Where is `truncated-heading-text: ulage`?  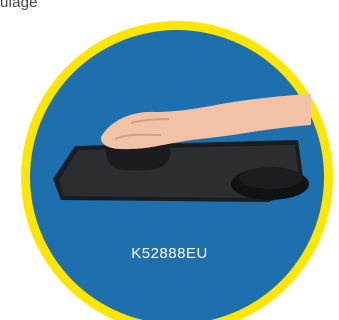 truncated-heading-text: ulage is located at coordinates (19, 5).